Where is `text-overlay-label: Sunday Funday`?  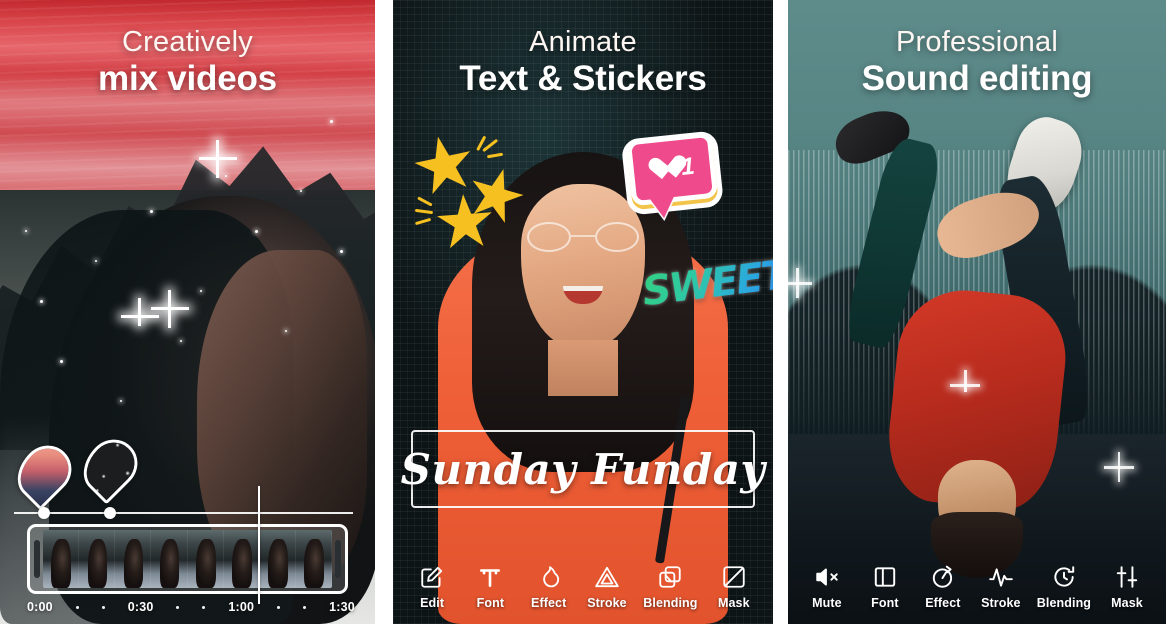
text-overlay-label: Sunday Funday is located at coordinates (583, 469).